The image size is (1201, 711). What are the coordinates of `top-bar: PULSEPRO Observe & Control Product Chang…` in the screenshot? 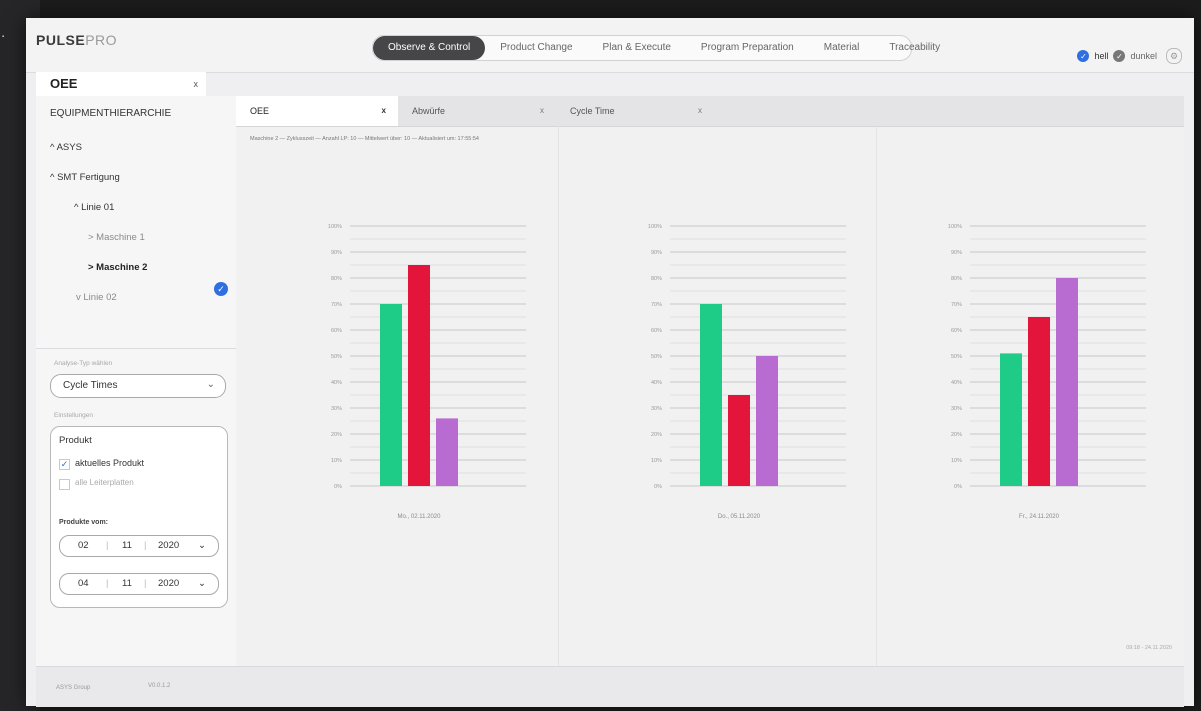 It's located at (610, 45).